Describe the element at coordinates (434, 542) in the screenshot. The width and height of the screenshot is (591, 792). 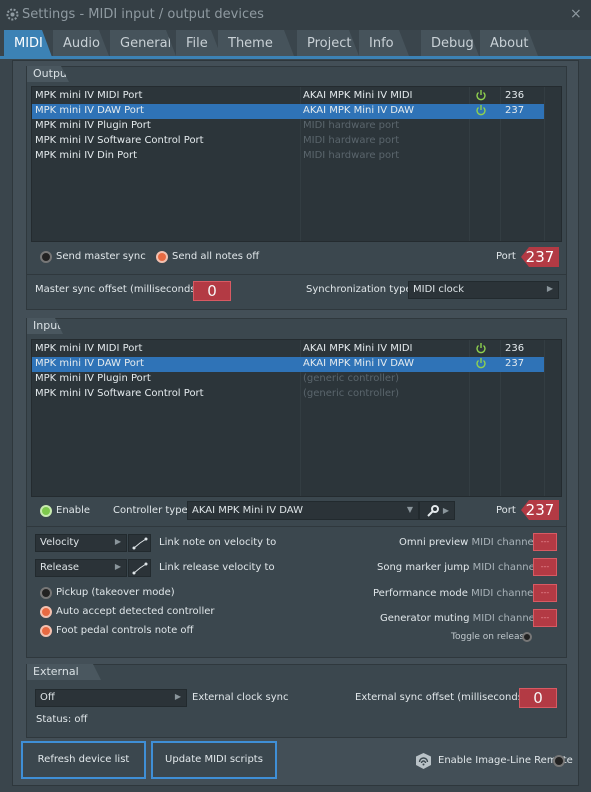
I see `omni-preview-label: Omni preview` at that location.